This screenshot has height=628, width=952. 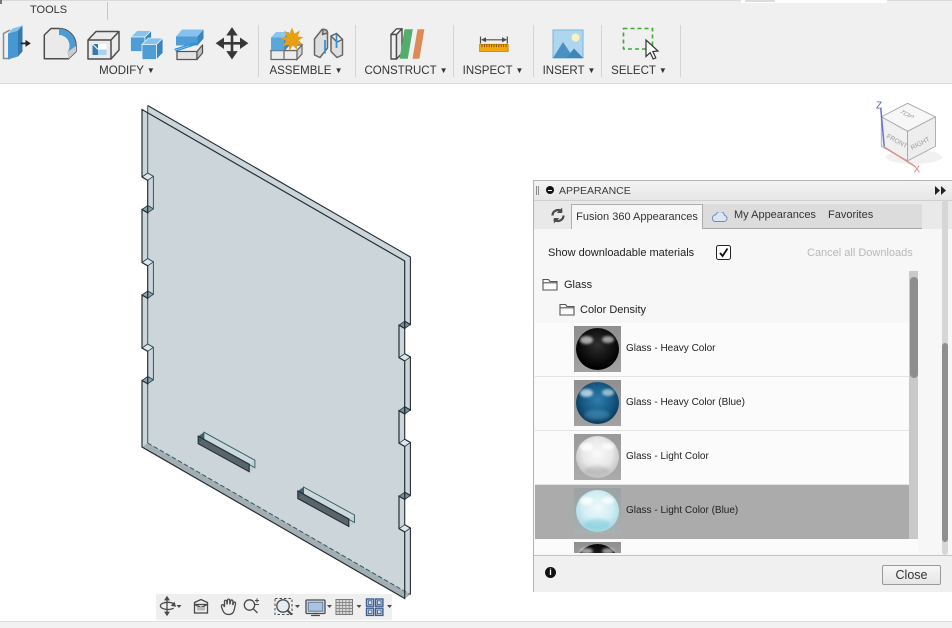 What do you see at coordinates (879, 106) in the screenshot?
I see `svg-text: Z` at bounding box center [879, 106].